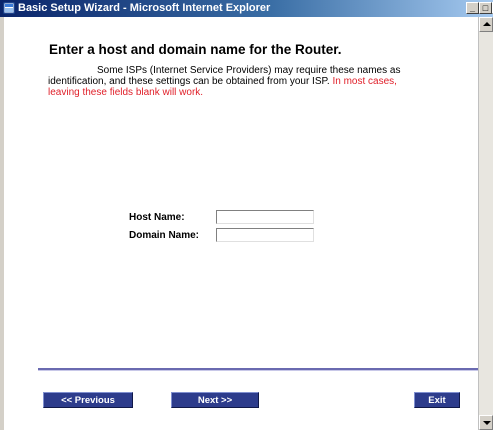  Describe the element at coordinates (485, 8) in the screenshot. I see `maximize-button: □` at that location.